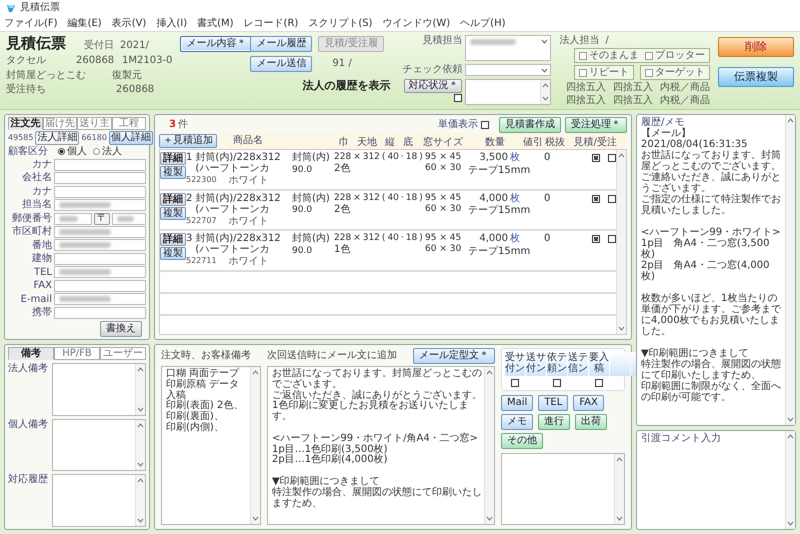 Image resolution: width=800 pixels, height=534 pixels. What do you see at coordinates (25, 123) in the screenshot?
I see `tab: 注文先` at bounding box center [25, 123].